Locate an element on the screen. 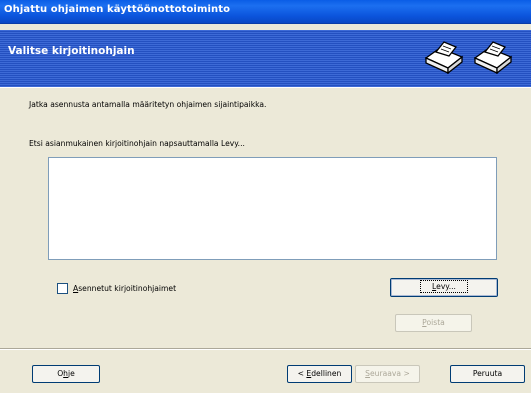  page-title: Valitse kirjoitinohjain is located at coordinates (71, 51).